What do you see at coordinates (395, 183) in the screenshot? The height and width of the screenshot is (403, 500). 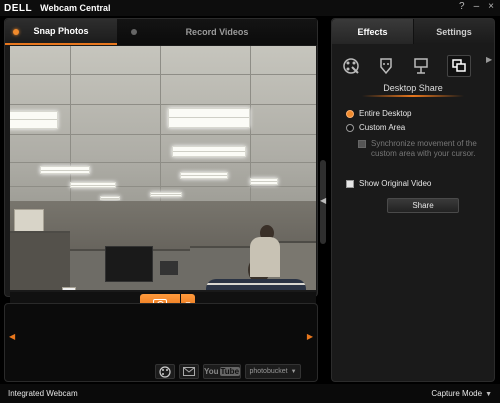 I see `show-original-label: Show Original Video` at bounding box center [395, 183].